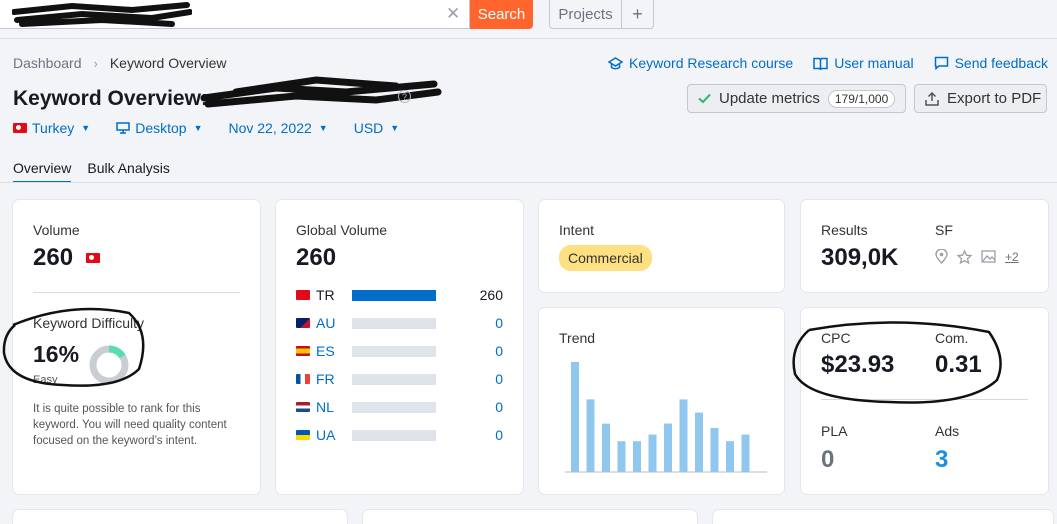  Describe the element at coordinates (616, 62) in the screenshot. I see `graduation-cap-icon` at that location.